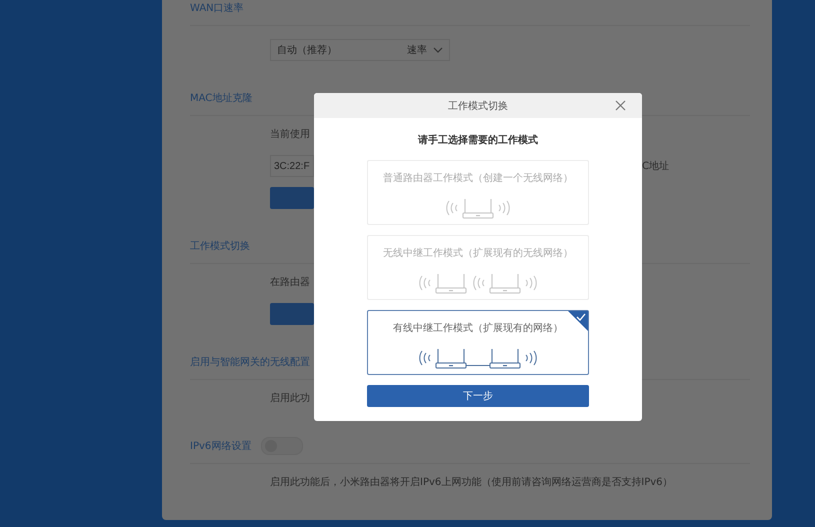 This screenshot has width=815, height=527. I want to click on mode-label: 有线中继工作模式（扩展现有的网络）, so click(478, 328).